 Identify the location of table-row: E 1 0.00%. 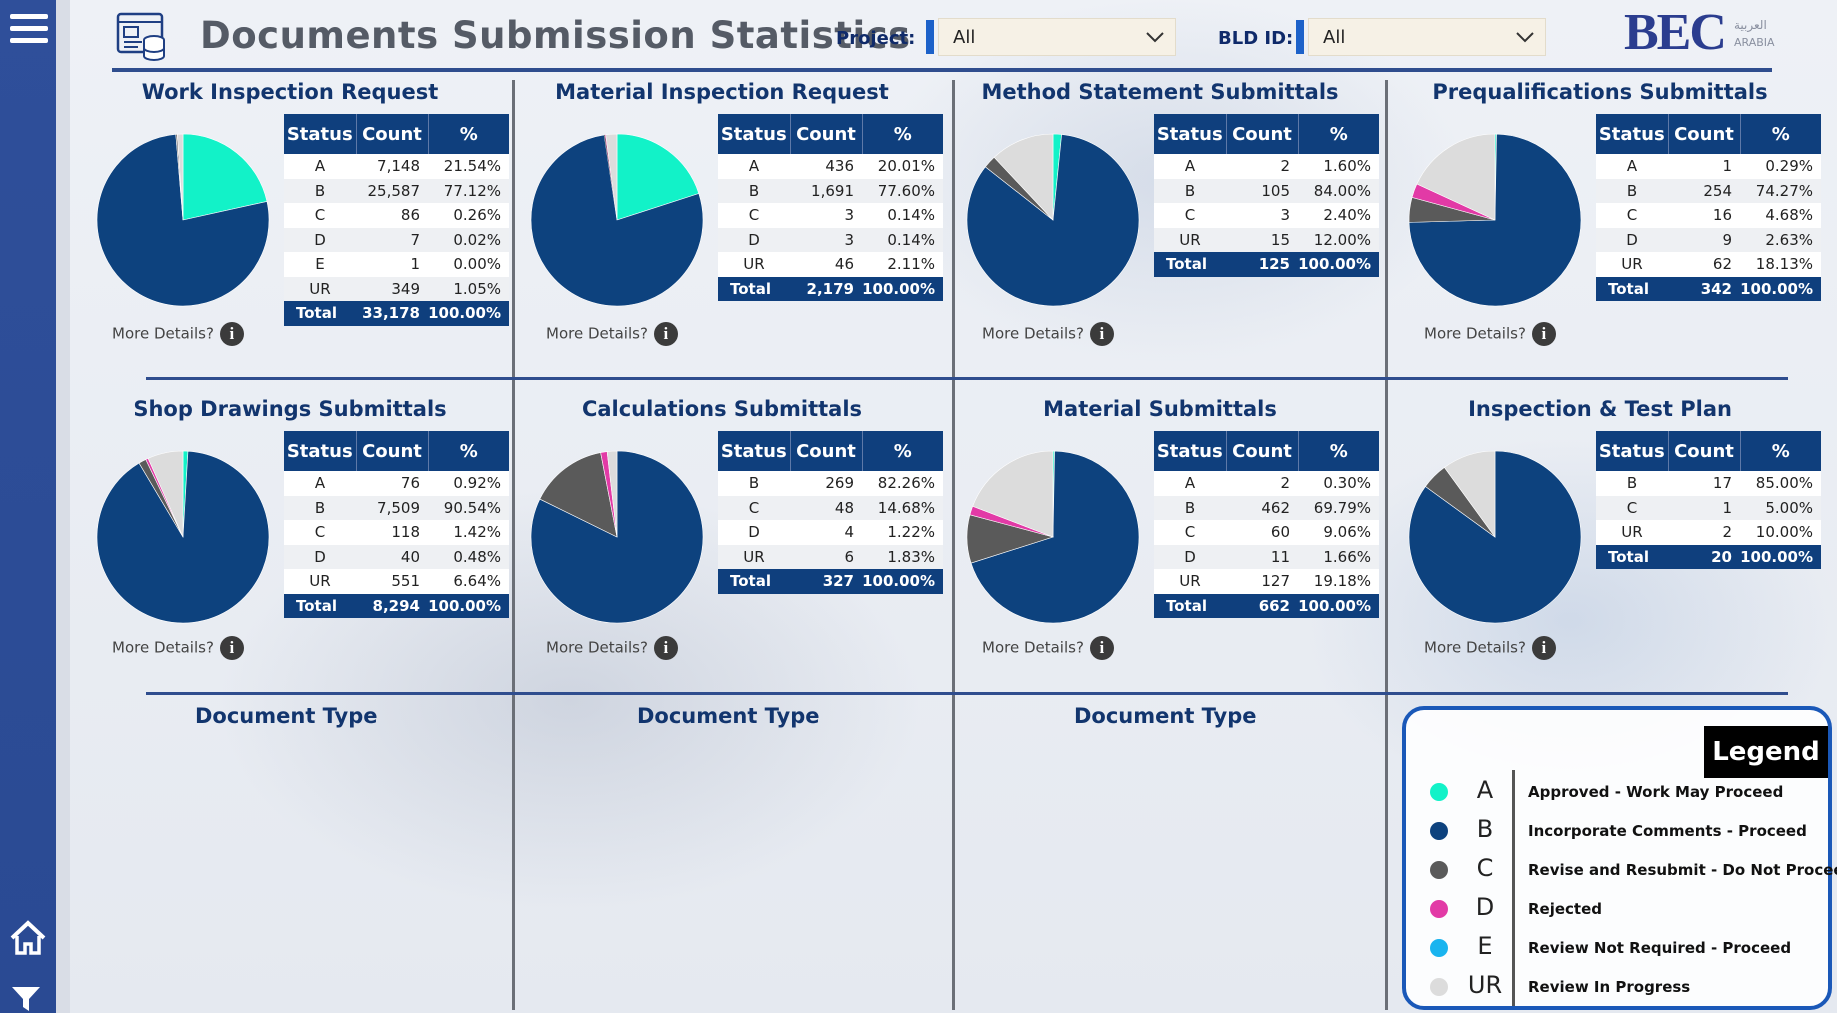
(396, 264).